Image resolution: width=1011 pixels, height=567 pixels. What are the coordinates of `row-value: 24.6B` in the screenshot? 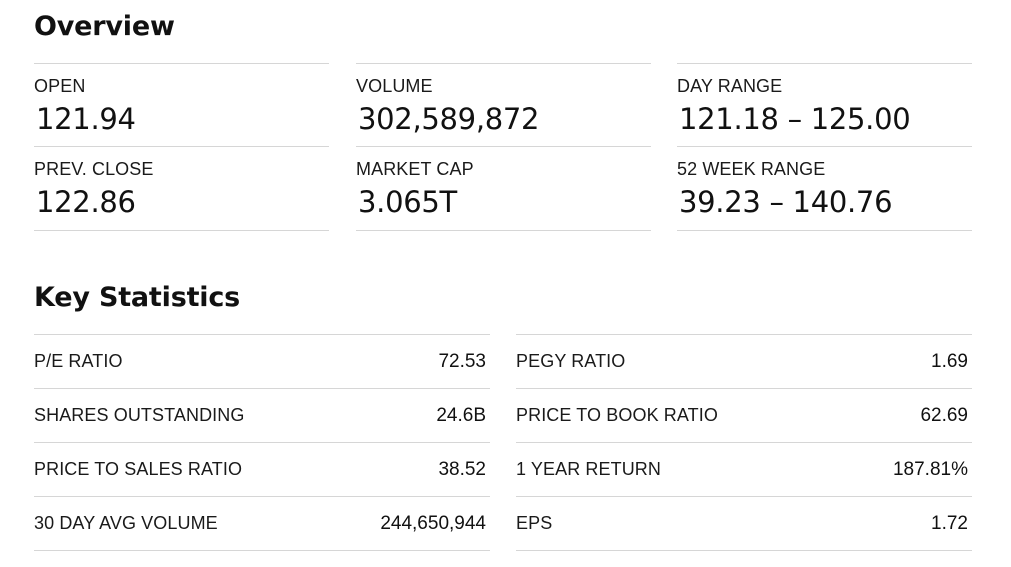 It's located at (461, 415).